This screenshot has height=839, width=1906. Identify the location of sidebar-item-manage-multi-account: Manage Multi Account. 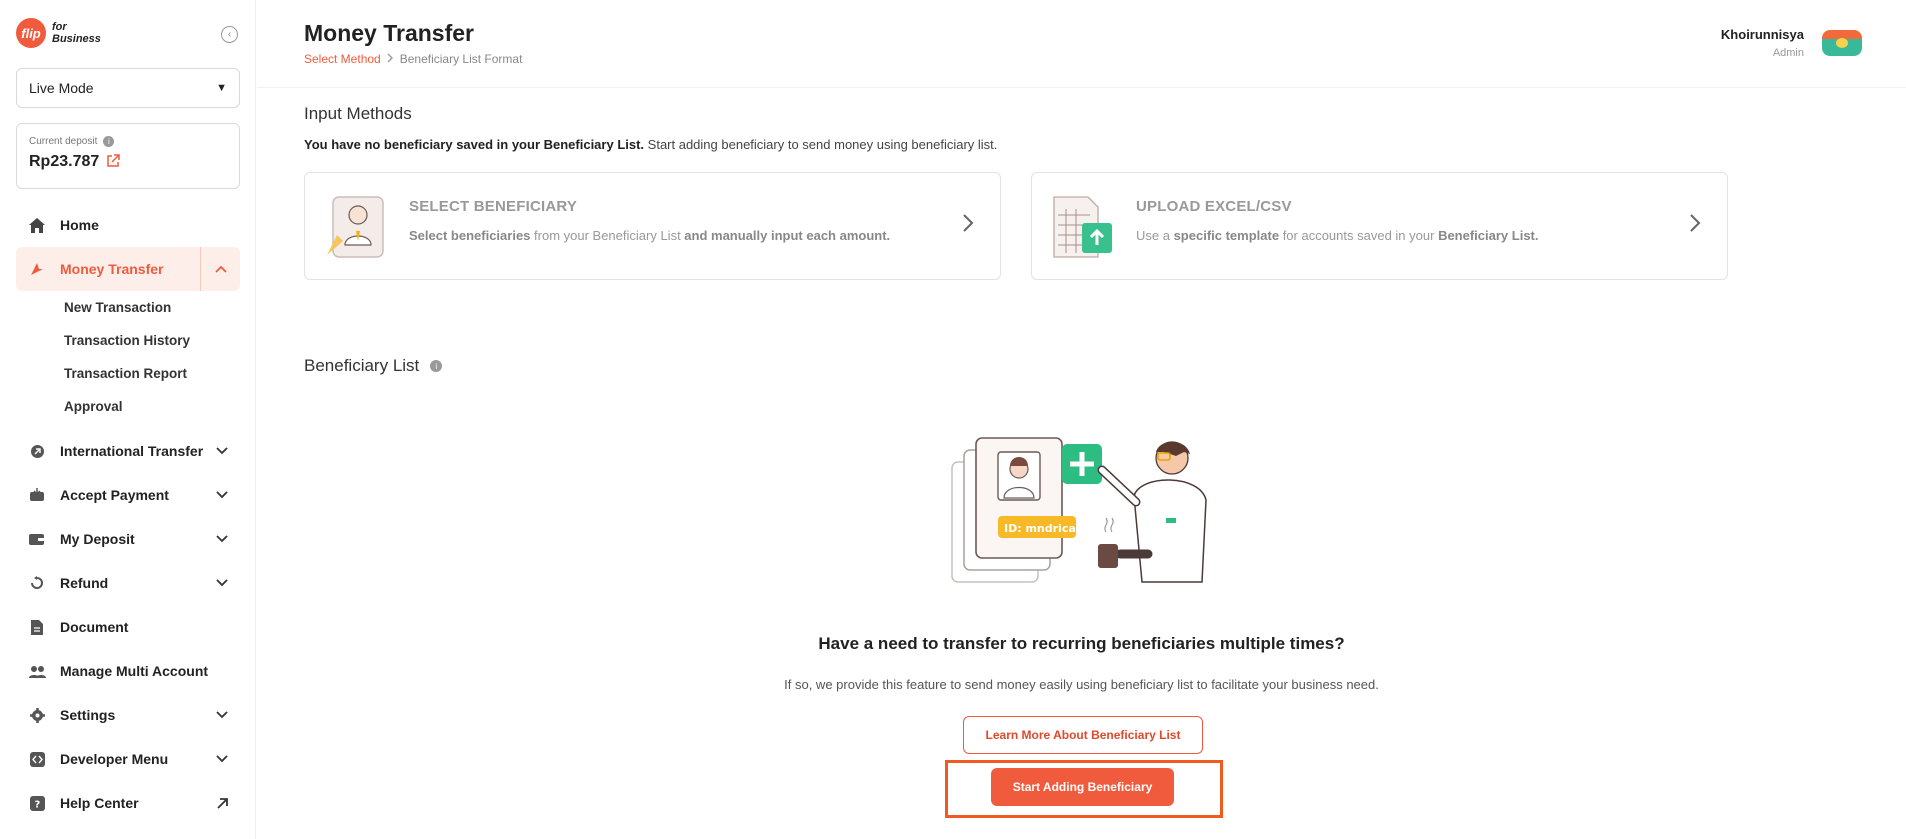
(128, 671).